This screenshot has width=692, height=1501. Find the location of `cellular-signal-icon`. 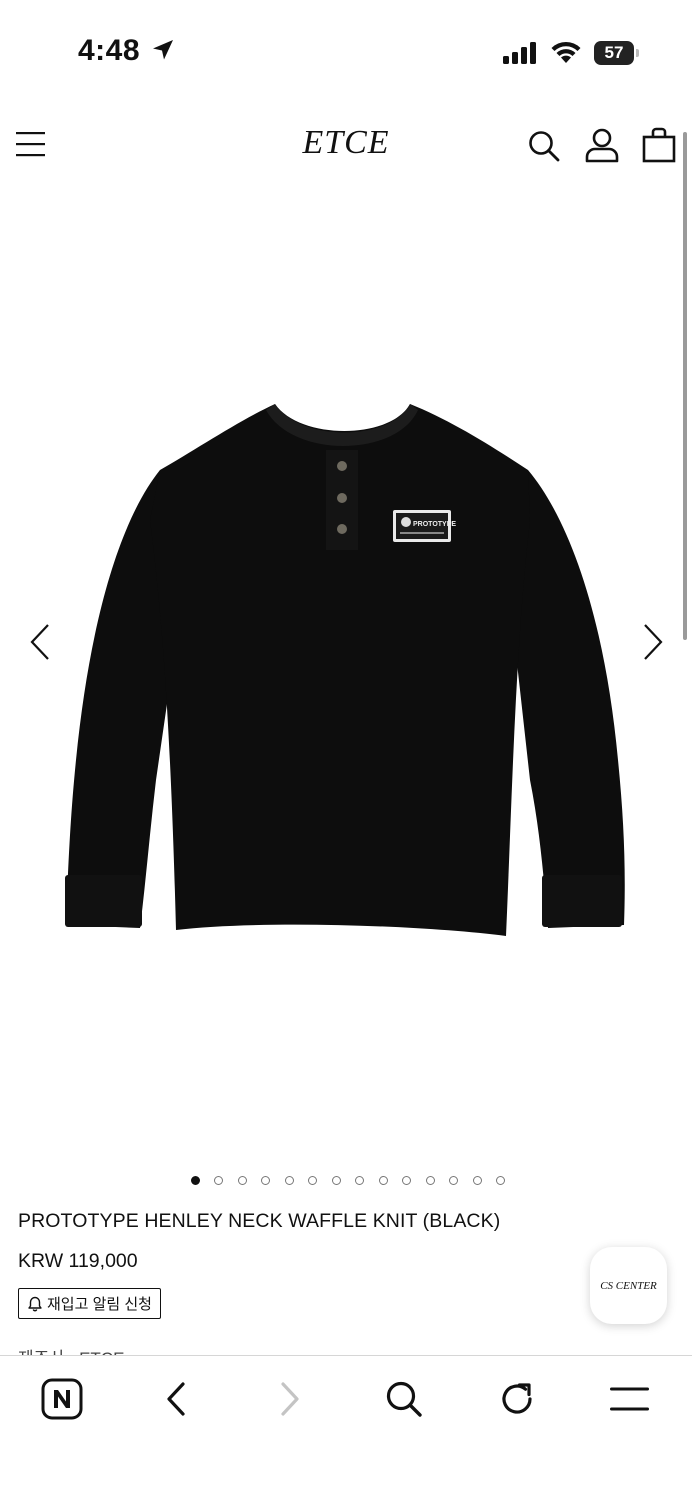

cellular-signal-icon is located at coordinates (519, 53).